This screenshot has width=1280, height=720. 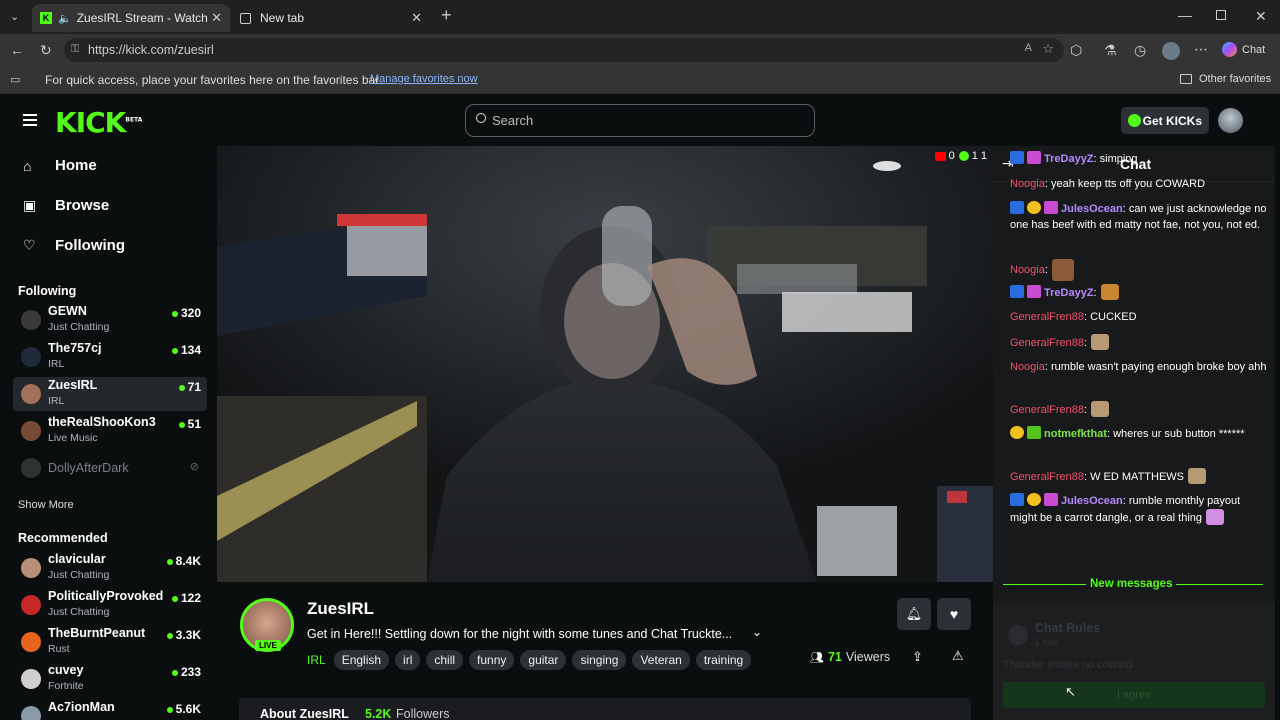 What do you see at coordinates (1131, 584) in the screenshot?
I see `new-messages-label: New messages` at bounding box center [1131, 584].